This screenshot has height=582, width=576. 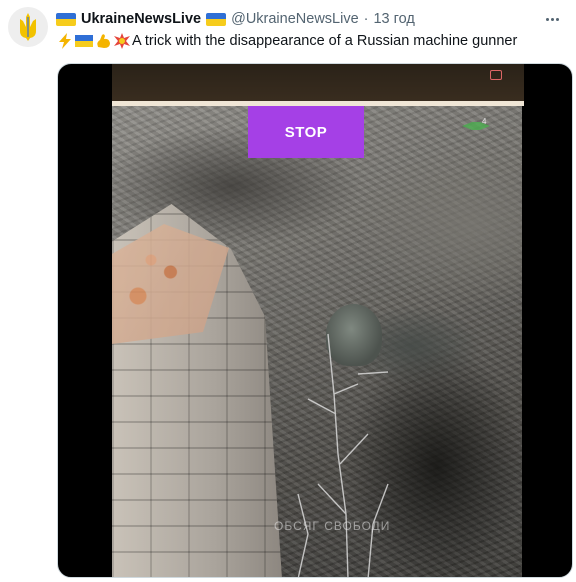 What do you see at coordinates (122, 41) in the screenshot?
I see `collision-icon` at bounding box center [122, 41].